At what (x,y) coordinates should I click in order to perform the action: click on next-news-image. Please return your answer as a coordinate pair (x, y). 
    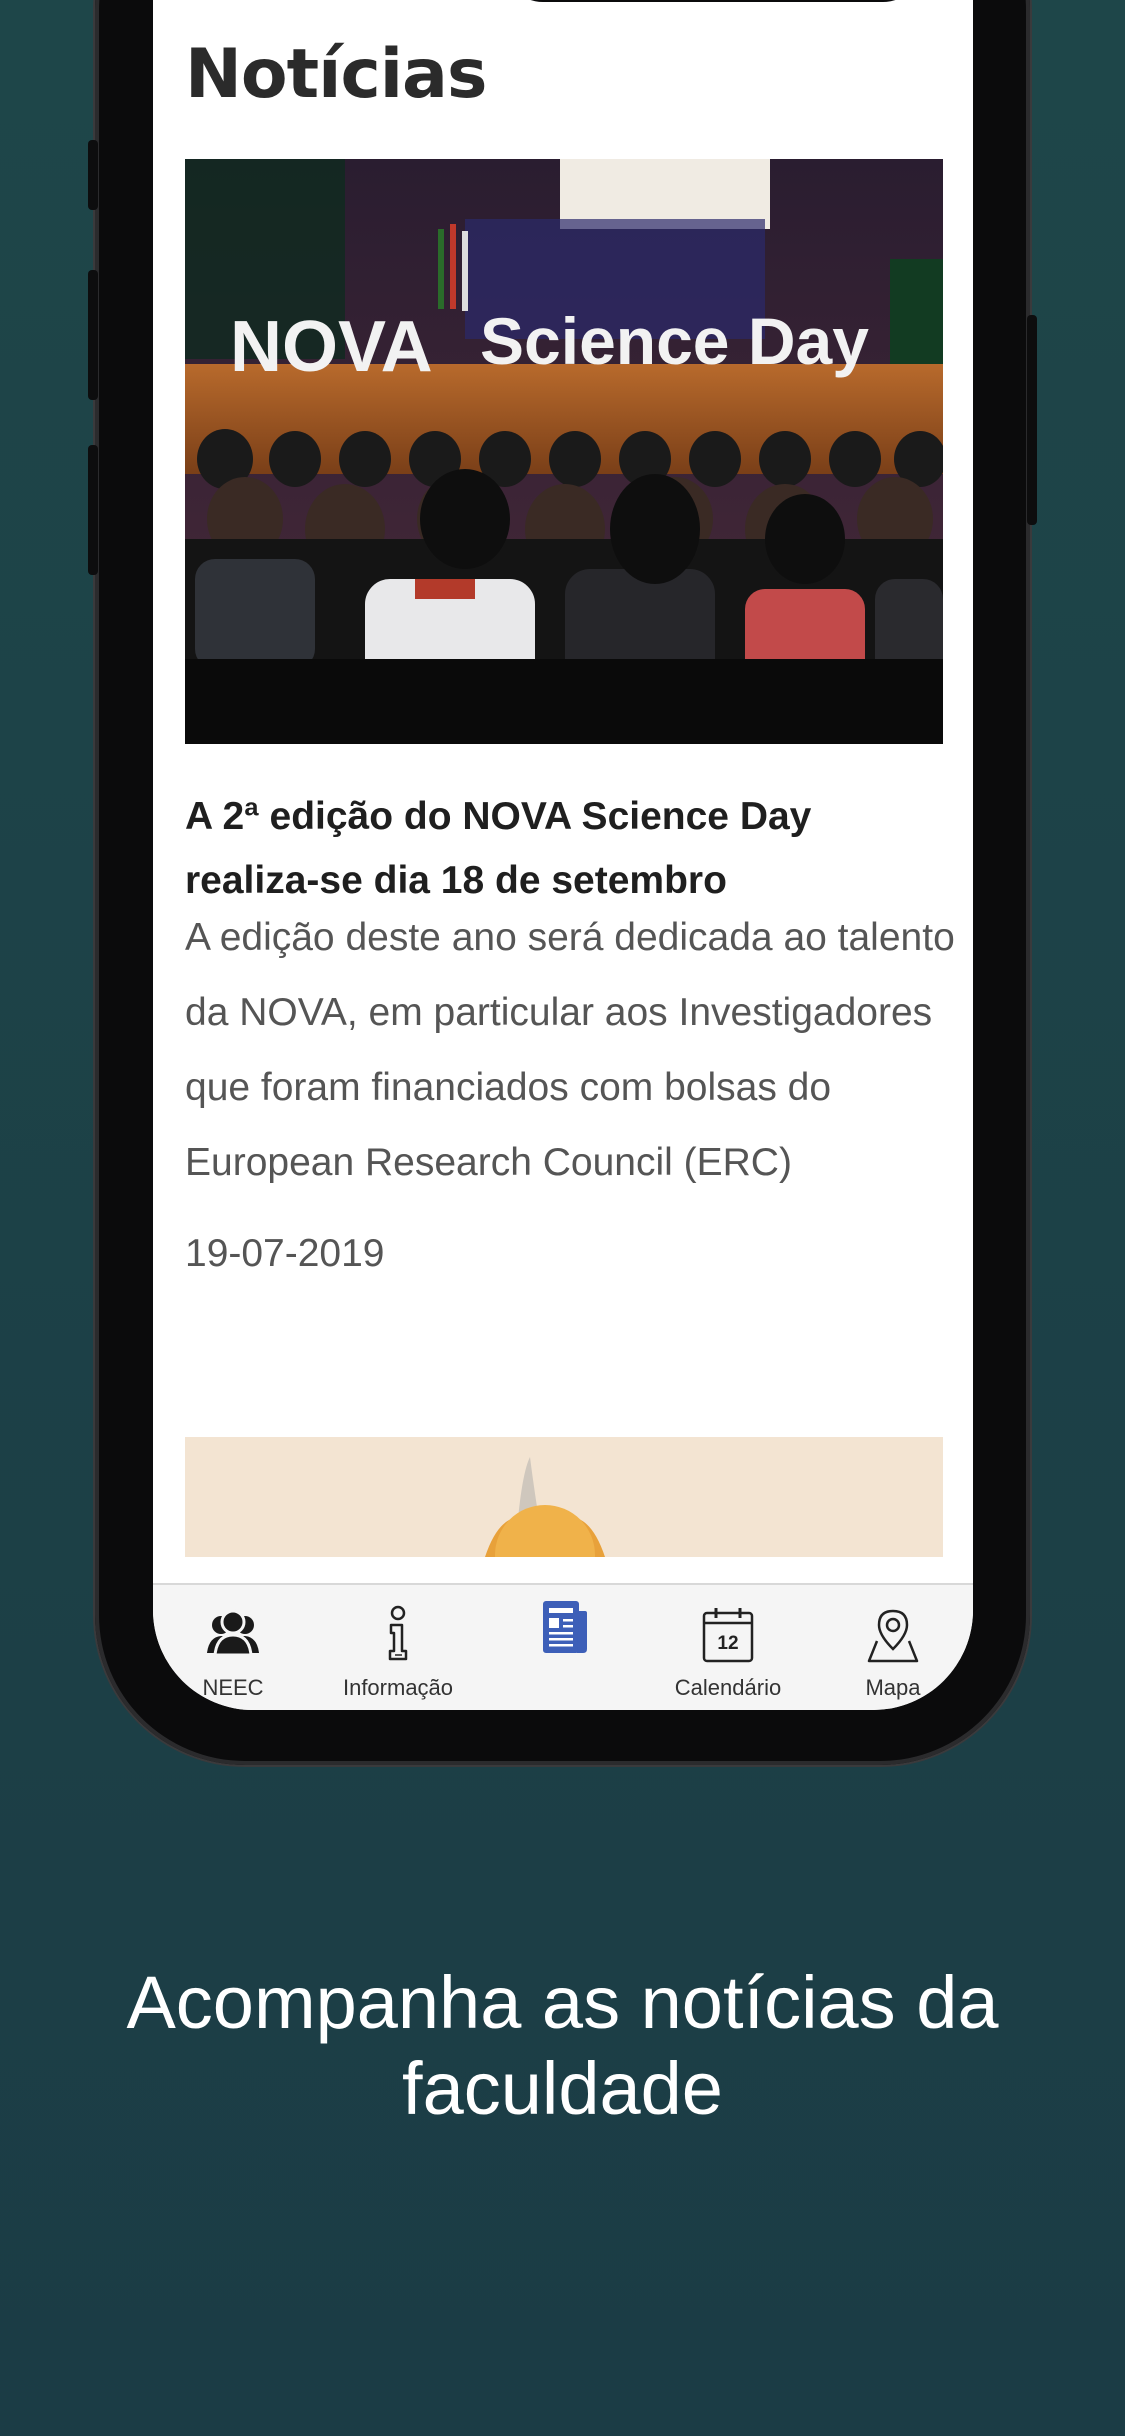
    Looking at the image, I should click on (564, 1497).